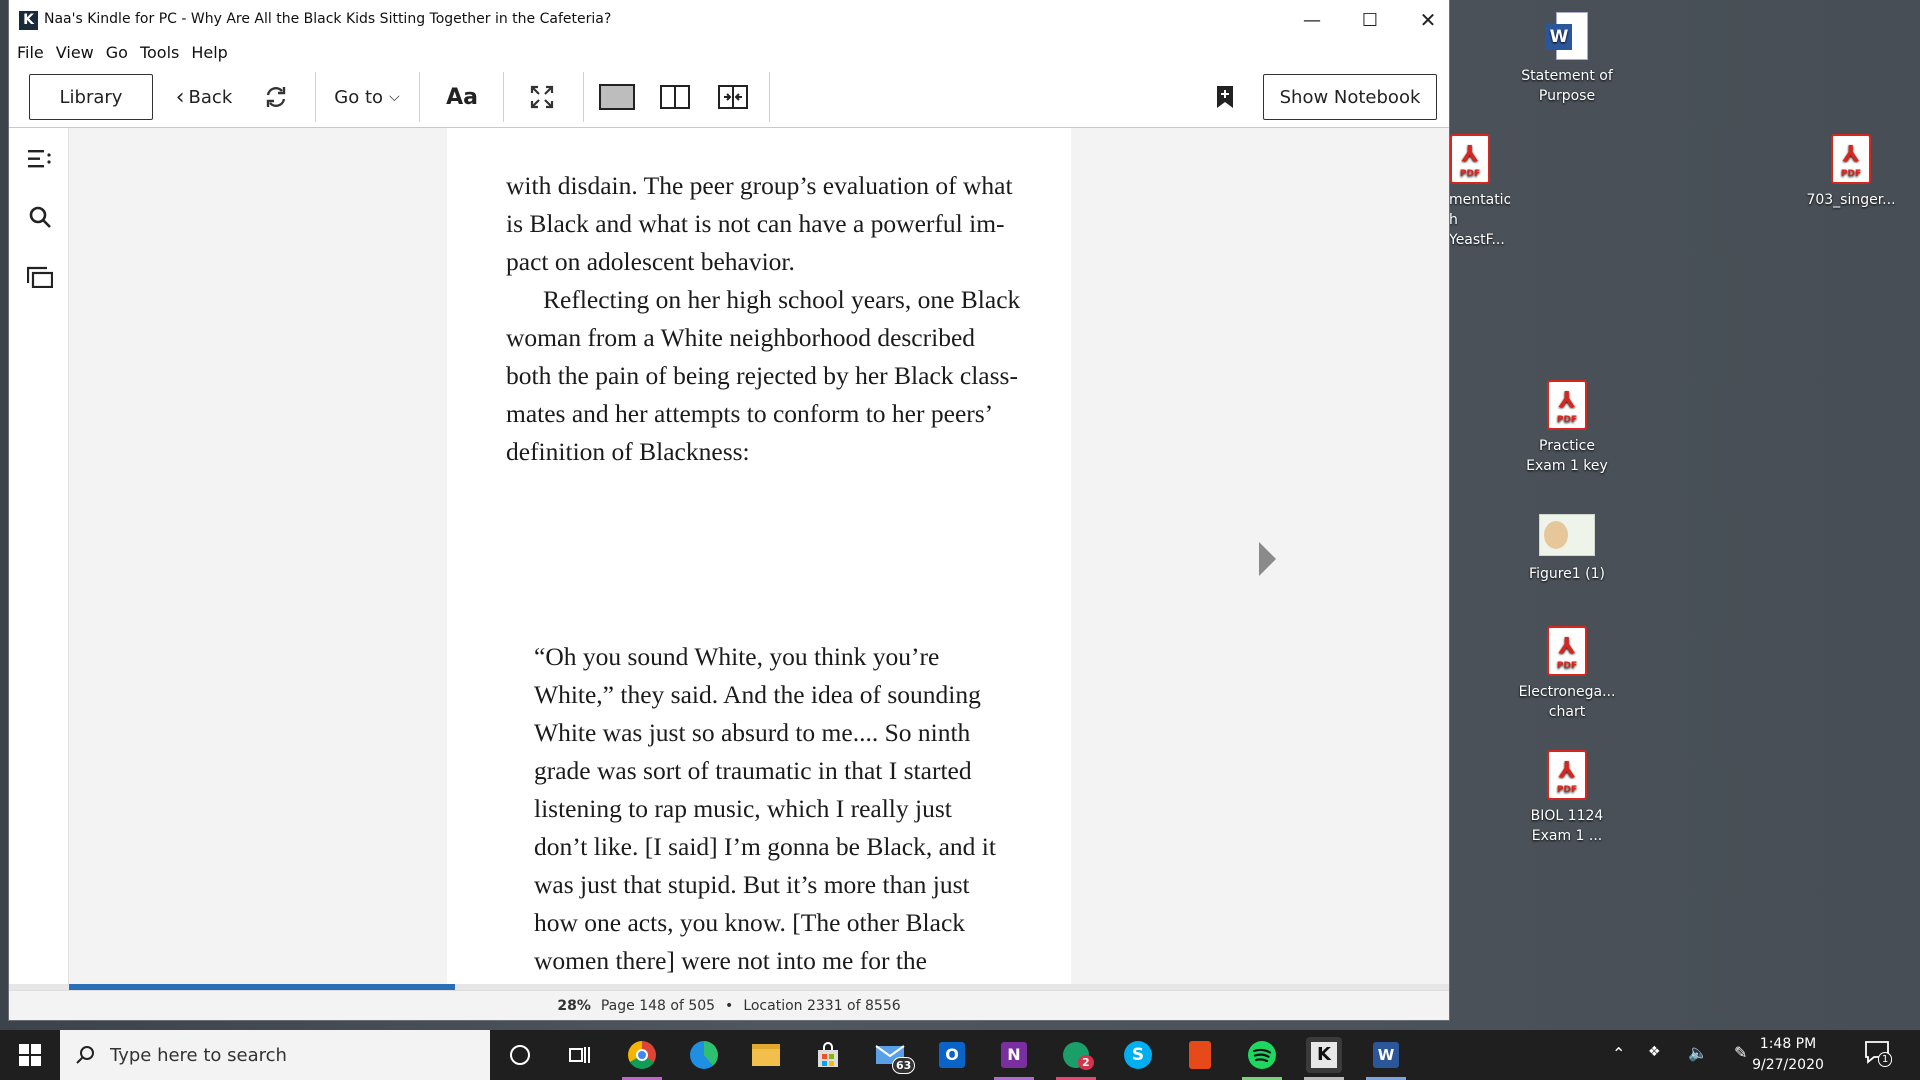 This screenshot has height=1080, width=1920. I want to click on cortana-button, so click(520, 1055).